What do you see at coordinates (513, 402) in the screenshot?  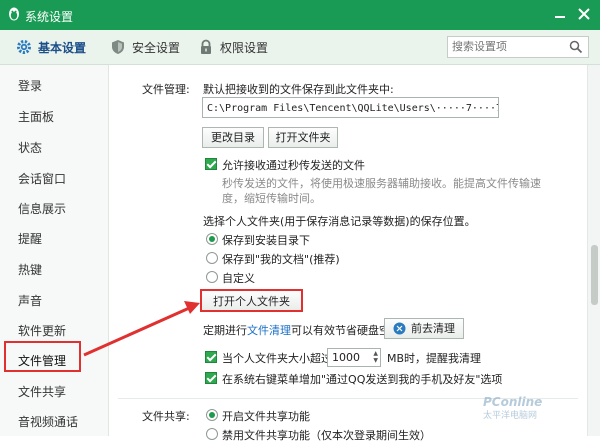 I see `watermark-brand: PConline` at bounding box center [513, 402].